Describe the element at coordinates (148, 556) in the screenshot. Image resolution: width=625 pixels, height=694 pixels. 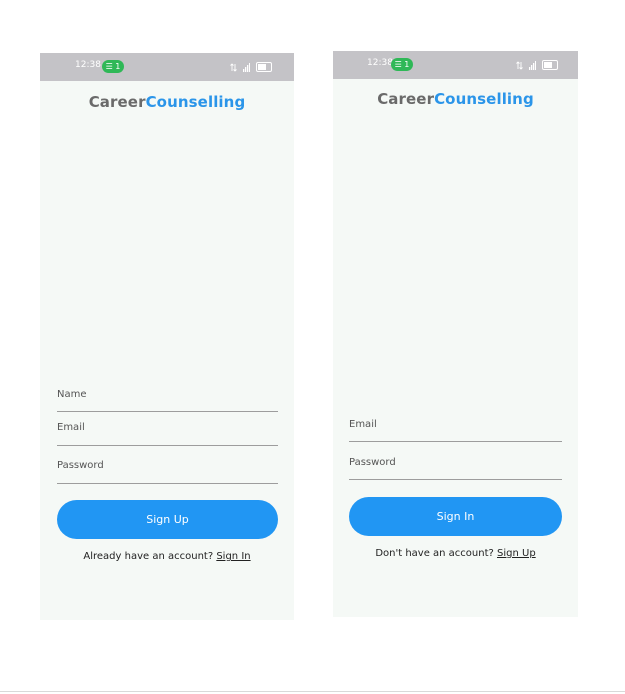
I see `signin-prompt-text: Already have an account?` at that location.